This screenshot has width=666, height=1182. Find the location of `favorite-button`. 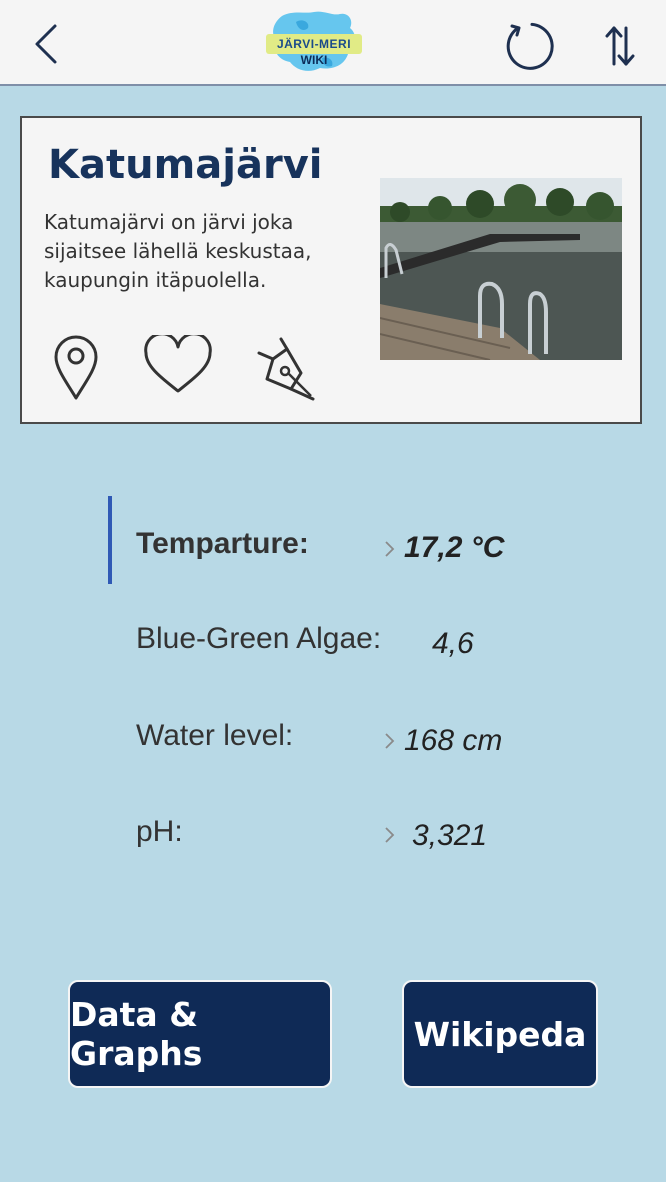

favorite-button is located at coordinates (178, 365).